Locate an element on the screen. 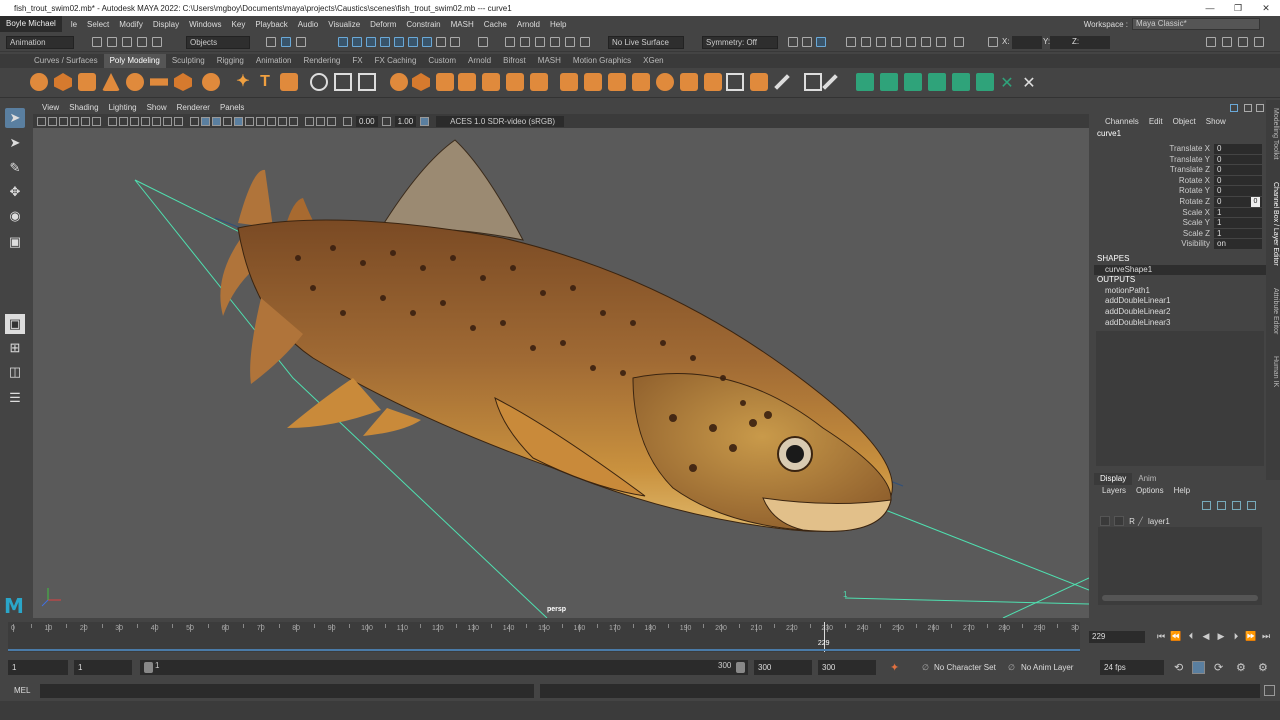  menu-playback: Playback is located at coordinates (271, 24).